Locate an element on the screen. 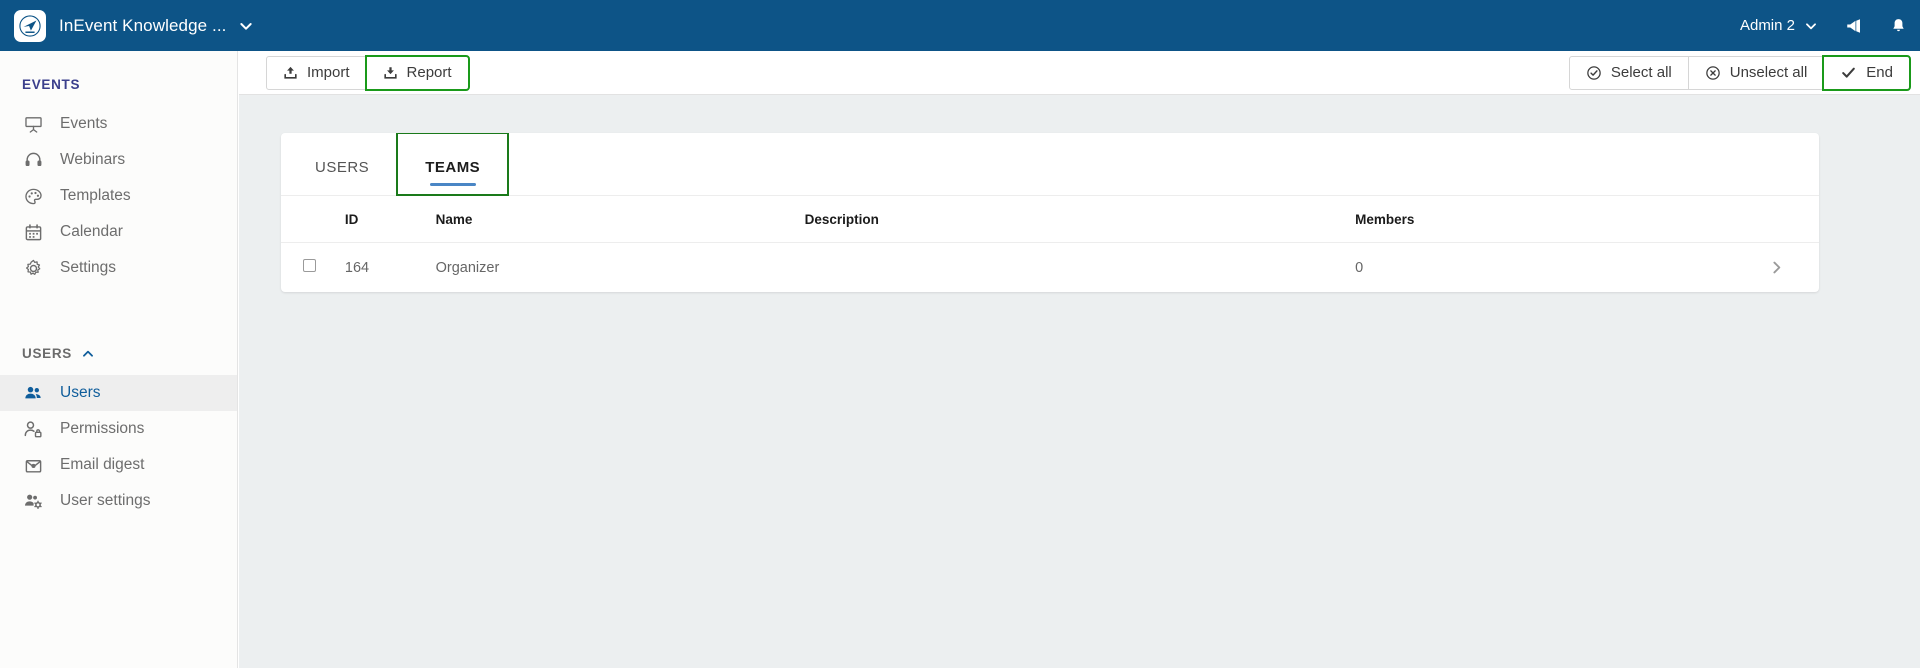  circle-check-icon is located at coordinates (1594, 73).